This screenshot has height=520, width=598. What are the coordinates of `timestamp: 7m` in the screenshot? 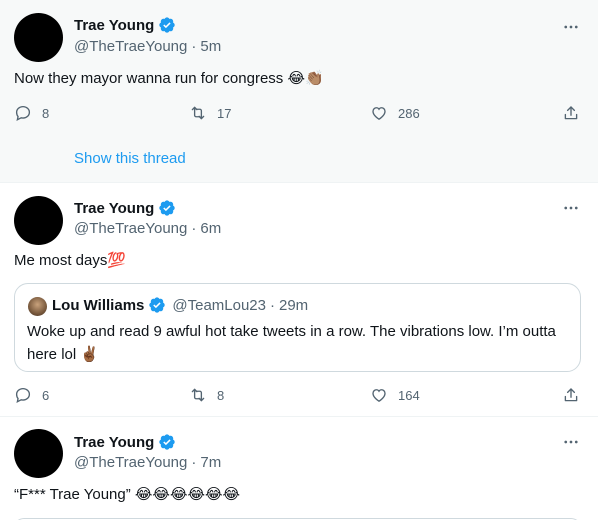 It's located at (210, 462).